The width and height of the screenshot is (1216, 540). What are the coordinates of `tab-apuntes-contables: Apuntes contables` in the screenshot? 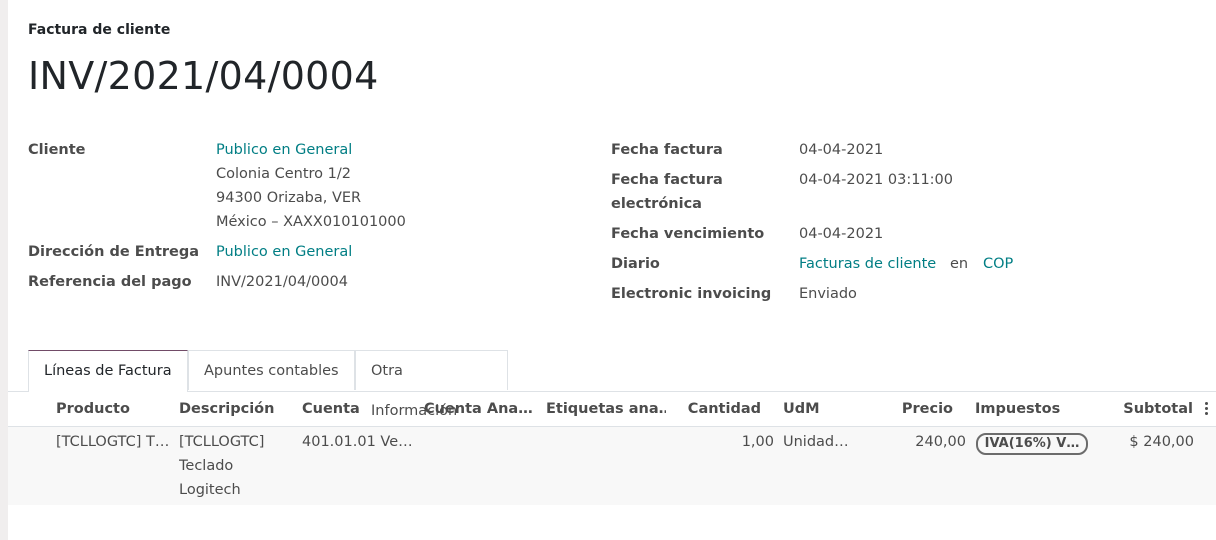 It's located at (271, 370).